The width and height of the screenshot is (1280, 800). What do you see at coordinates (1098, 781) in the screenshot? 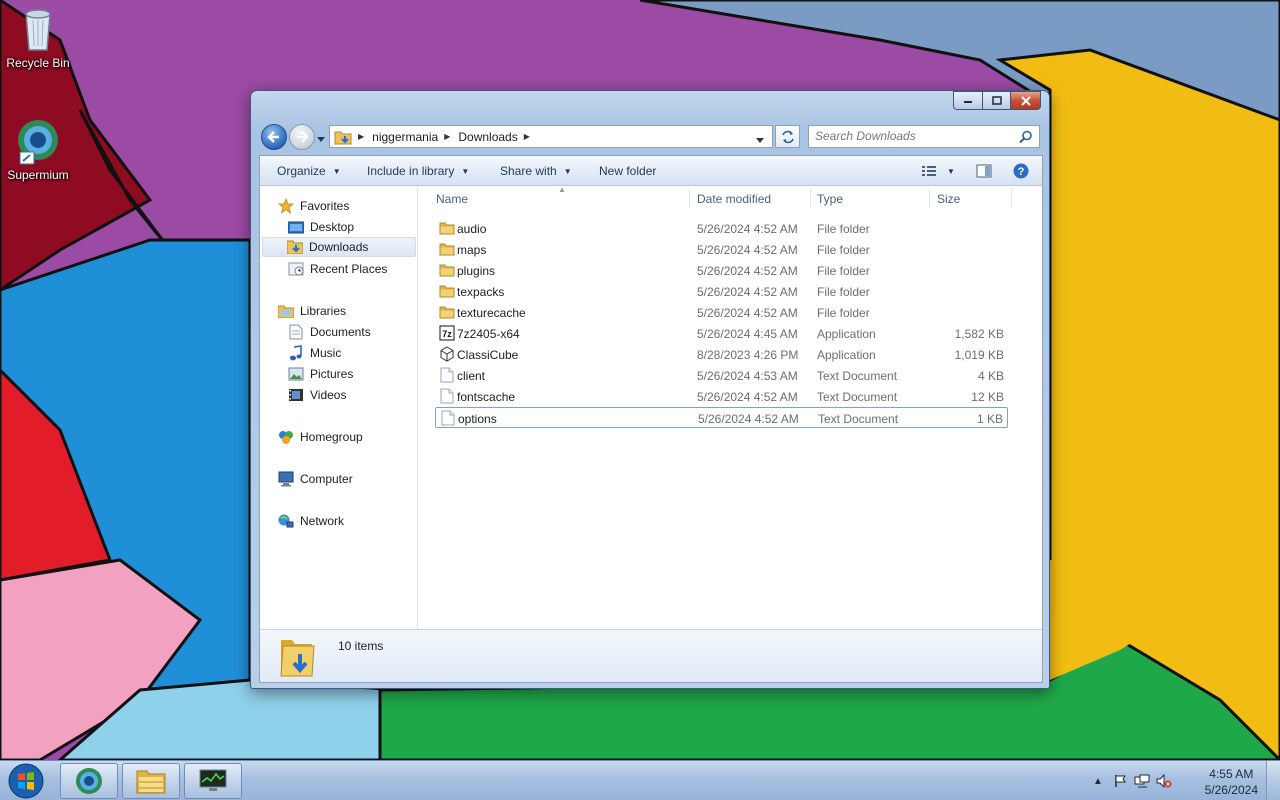
I see `show-hidden-icons-button: ▲` at bounding box center [1098, 781].